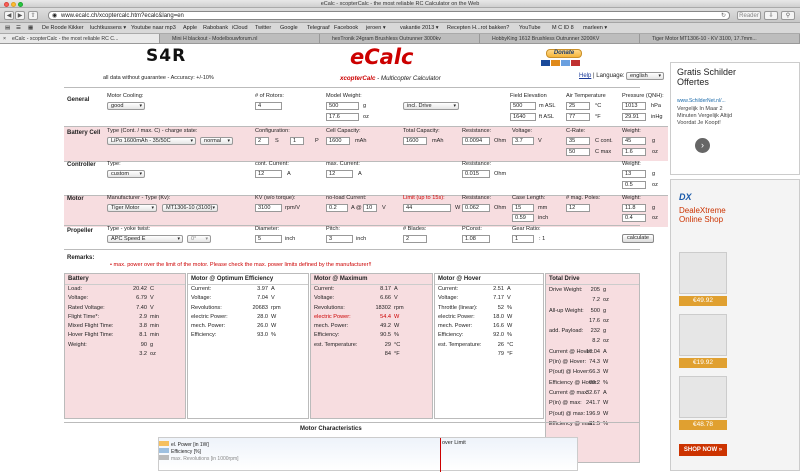  What do you see at coordinates (190, 208) in the screenshot?
I see `motor-type-select: MT1306-10 (3100)` at bounding box center [190, 208].